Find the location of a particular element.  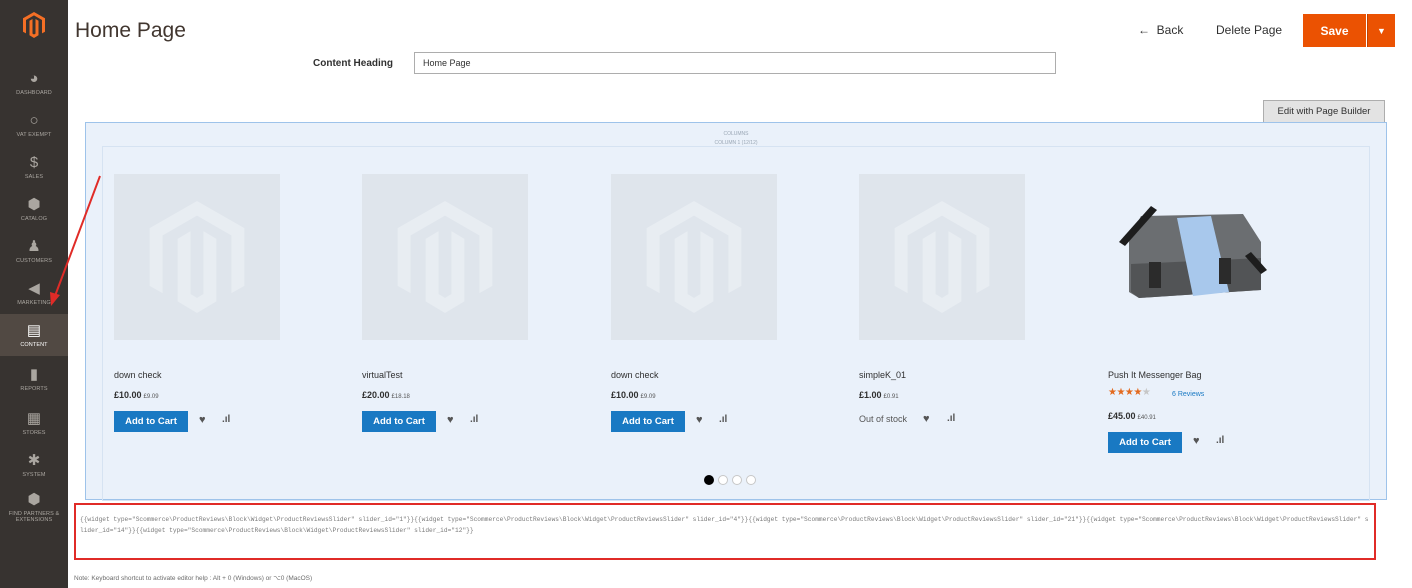

sidebar-item-label: Catalog is located at coordinates (34, 218).